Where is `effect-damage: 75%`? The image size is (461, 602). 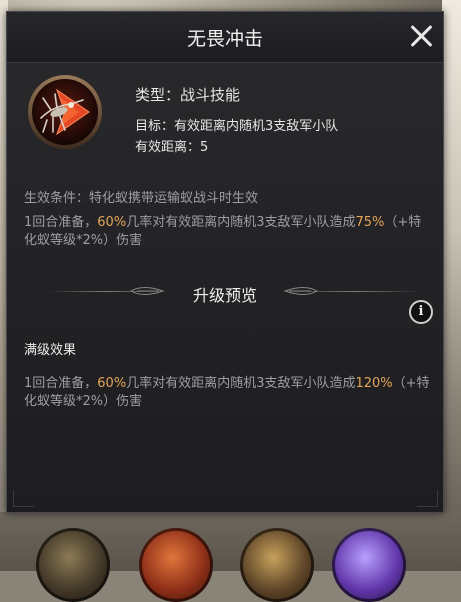 effect-damage: 75% is located at coordinates (370, 222).